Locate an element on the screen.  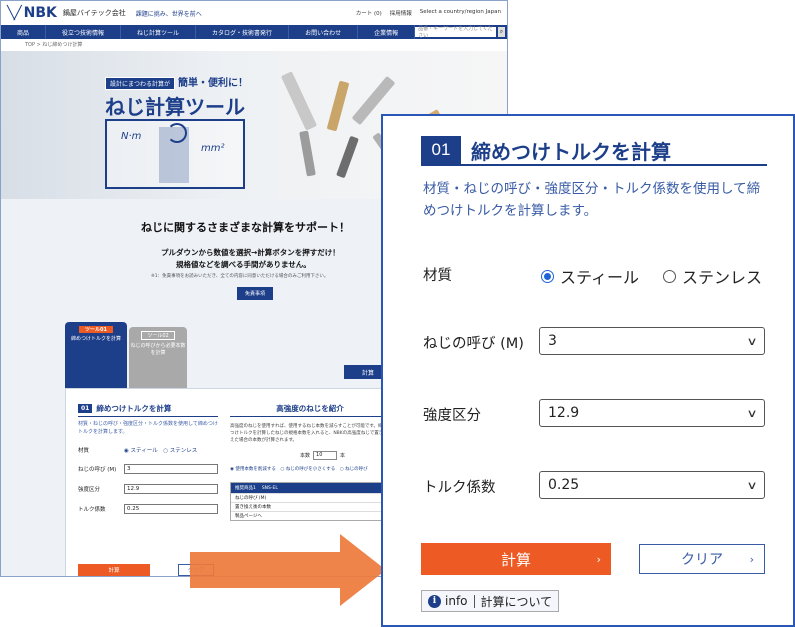
breadcrumb: TOP > ねじ締めつけ計算 is located at coordinates (54, 45).